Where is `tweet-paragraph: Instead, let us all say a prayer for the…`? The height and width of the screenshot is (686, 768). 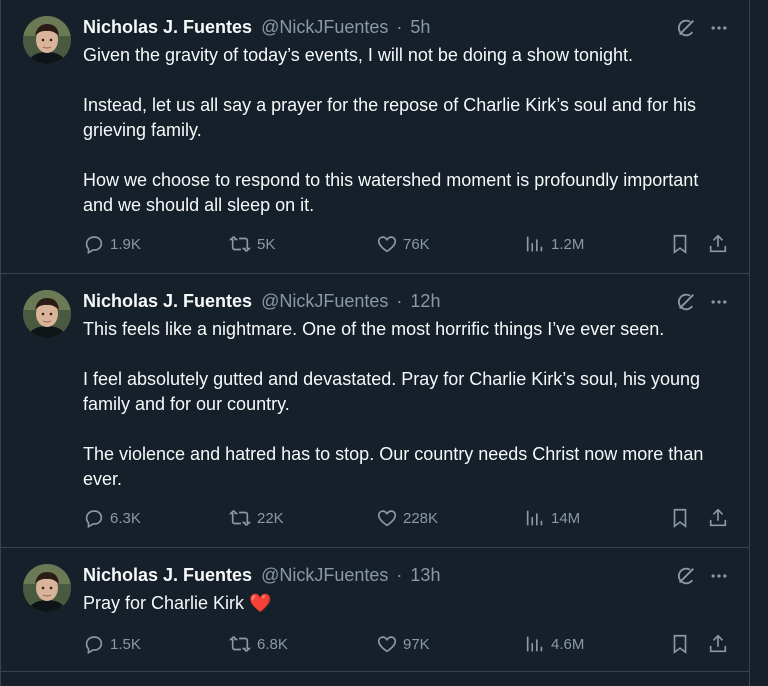
tweet-paragraph: Instead, let us all say a prayer for the… is located at coordinates (389, 117).